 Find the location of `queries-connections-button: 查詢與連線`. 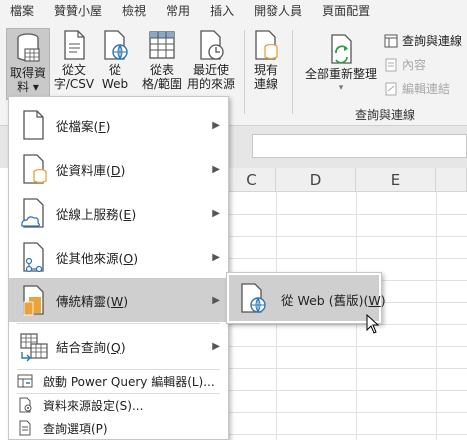

queries-connections-button: 查詢與連線 is located at coordinates (423, 40).